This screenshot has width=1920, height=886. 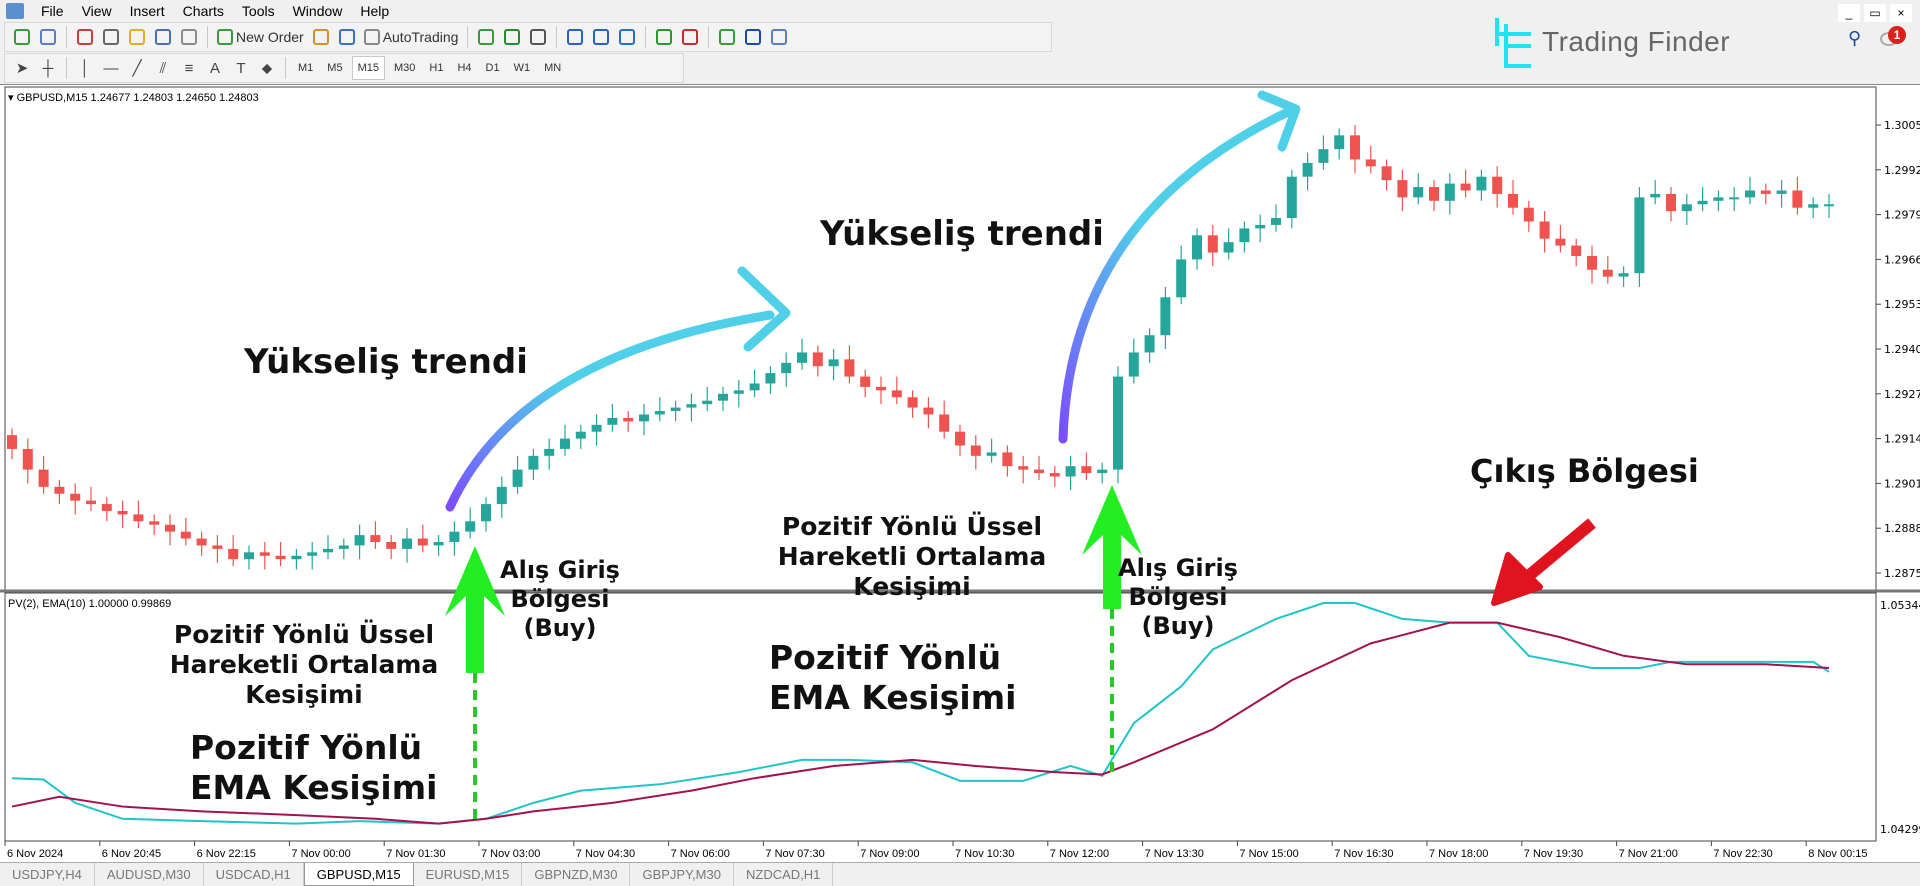 I want to click on chart-tab: NZDCAD,H1, so click(x=784, y=874).